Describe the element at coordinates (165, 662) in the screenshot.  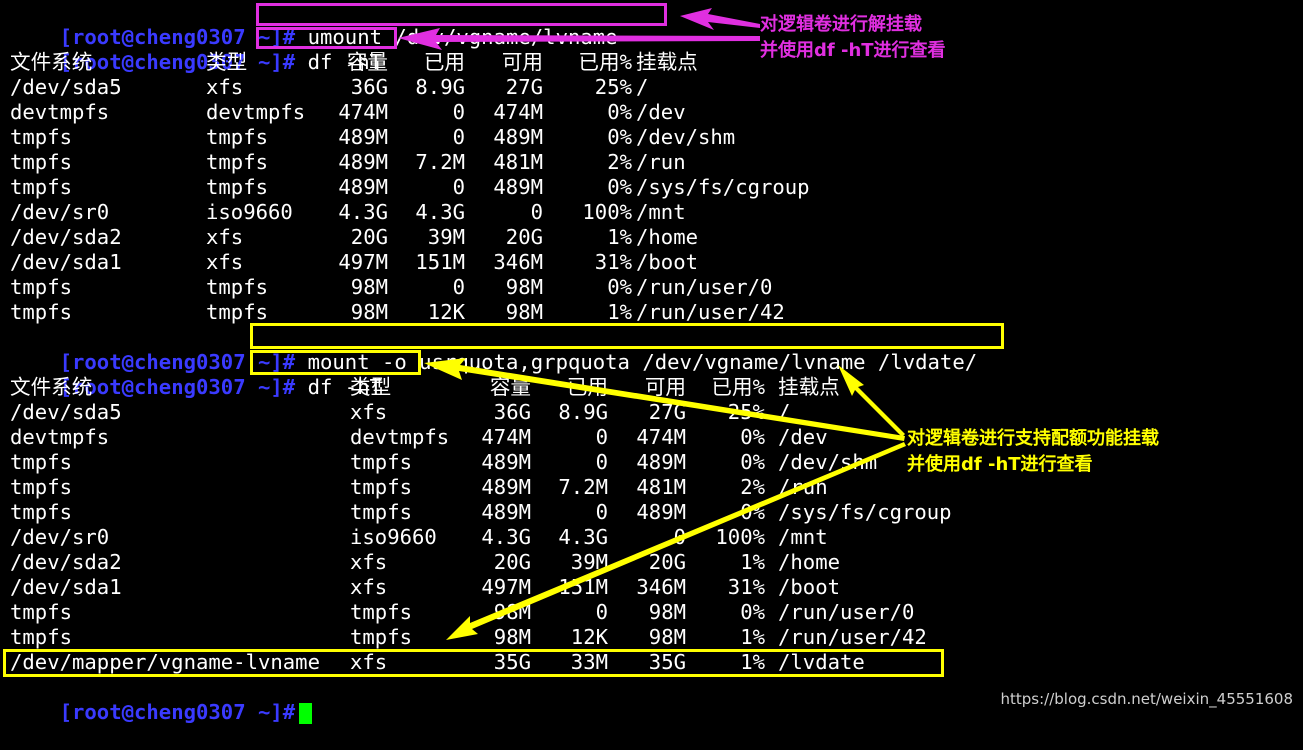
I see `cell-filesystem: /dev/mapper/vgname-lvname` at that location.